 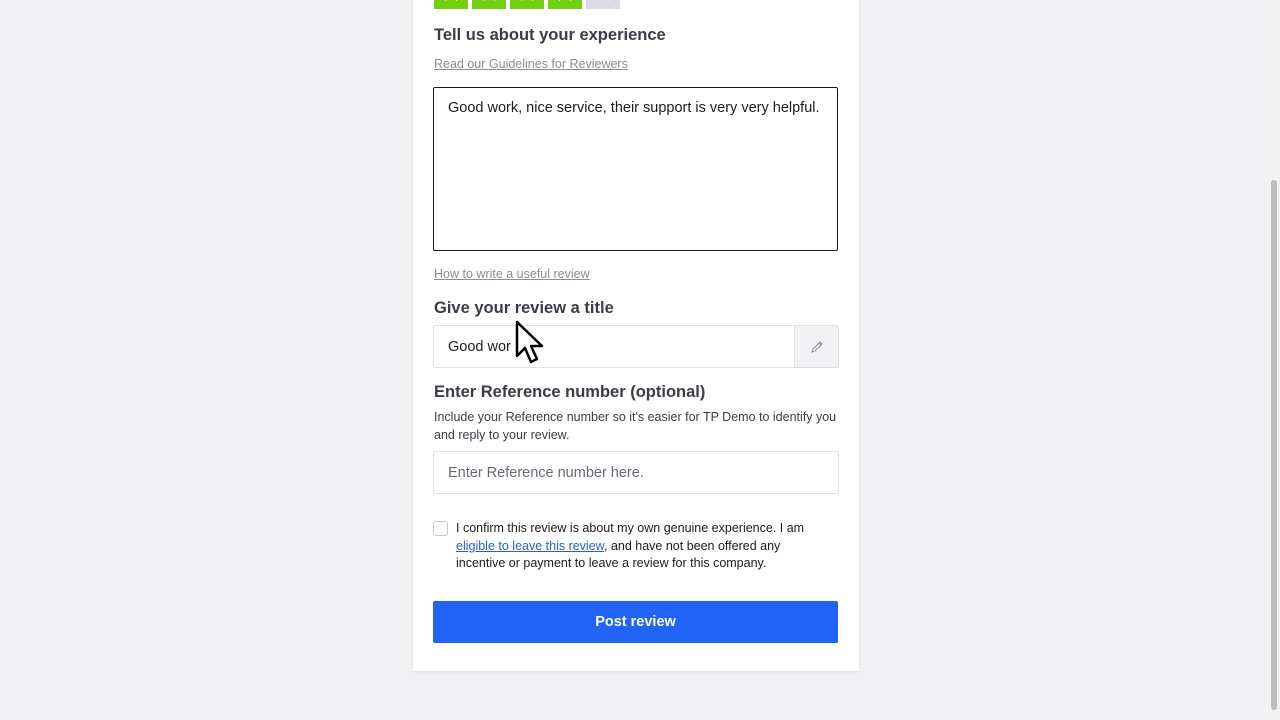 I want to click on scrollbar, so click(x=1274, y=360).